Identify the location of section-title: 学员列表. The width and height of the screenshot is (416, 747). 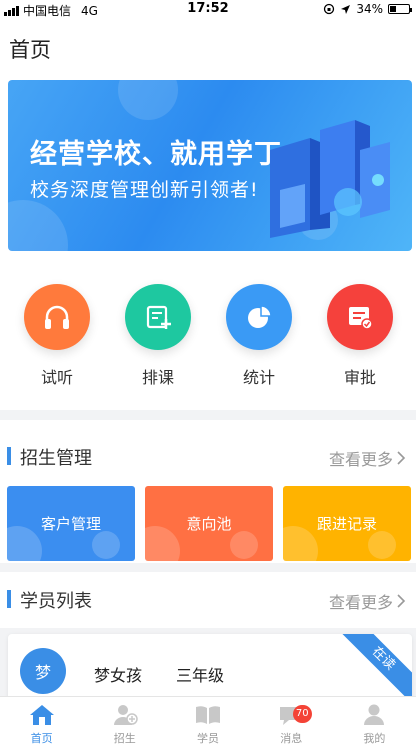
(56, 601).